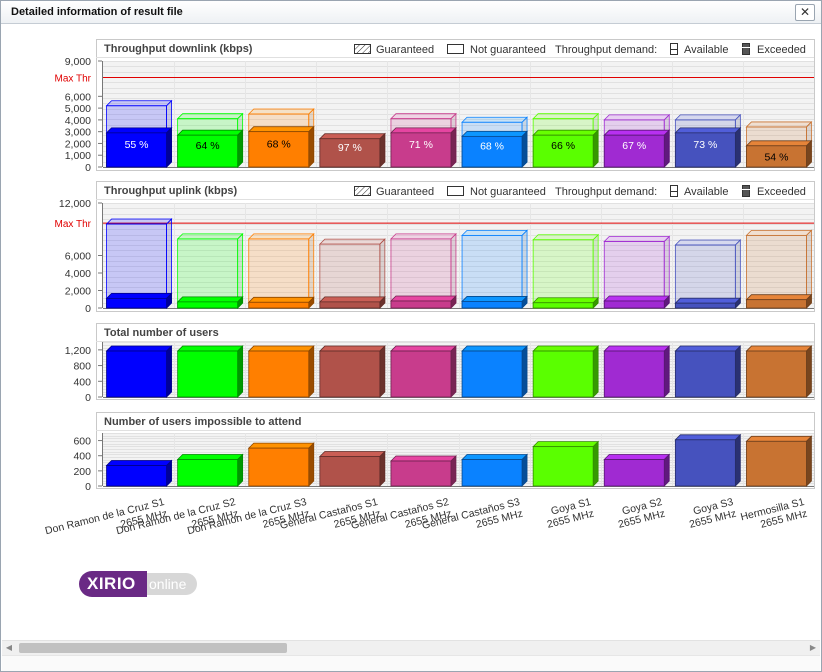 This screenshot has height=672, width=822. I want to click on chart-title: Throughput downlink (kbps), so click(178, 49).